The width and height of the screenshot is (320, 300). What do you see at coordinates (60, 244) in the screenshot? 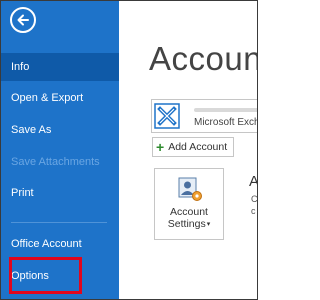
I see `nav-item-office-account: Office Account` at bounding box center [60, 244].